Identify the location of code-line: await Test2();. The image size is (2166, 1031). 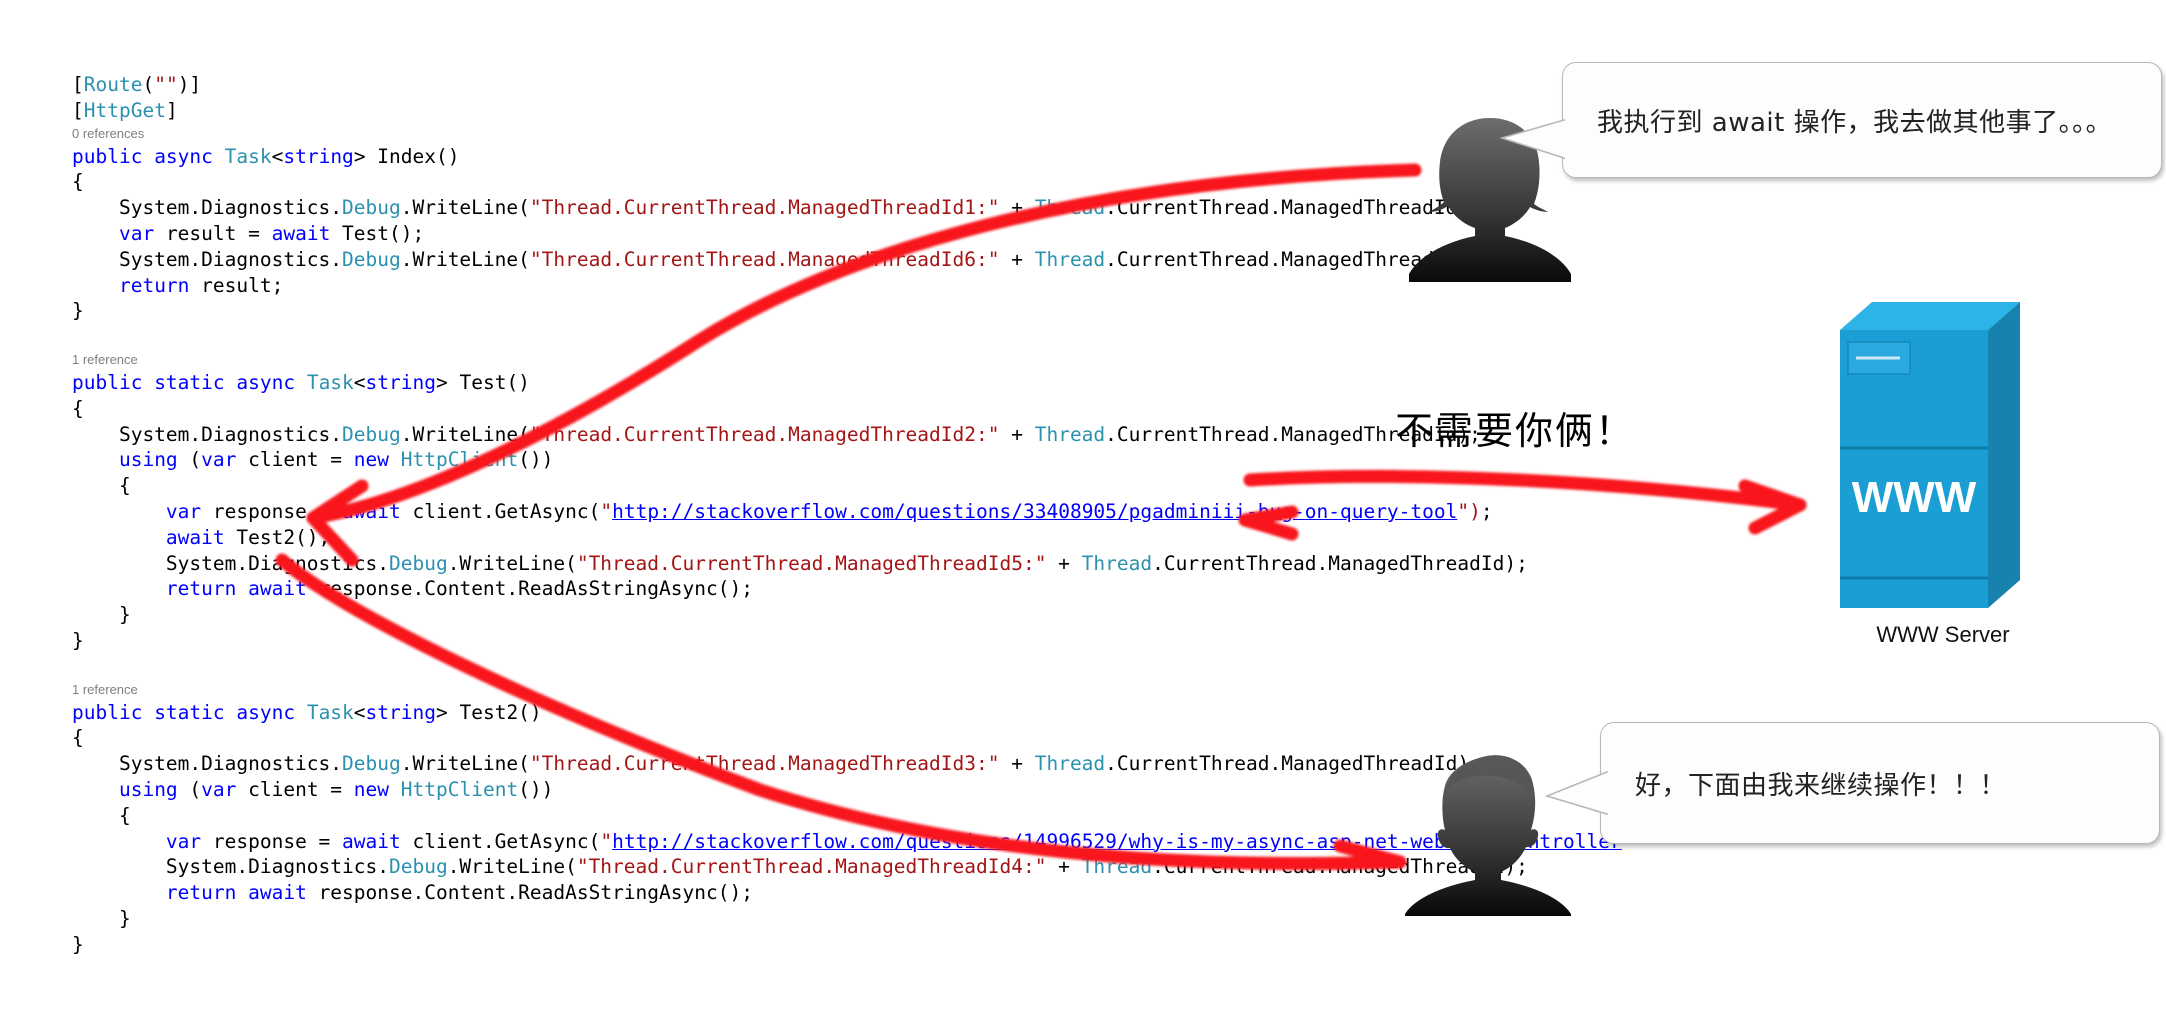
(248, 537).